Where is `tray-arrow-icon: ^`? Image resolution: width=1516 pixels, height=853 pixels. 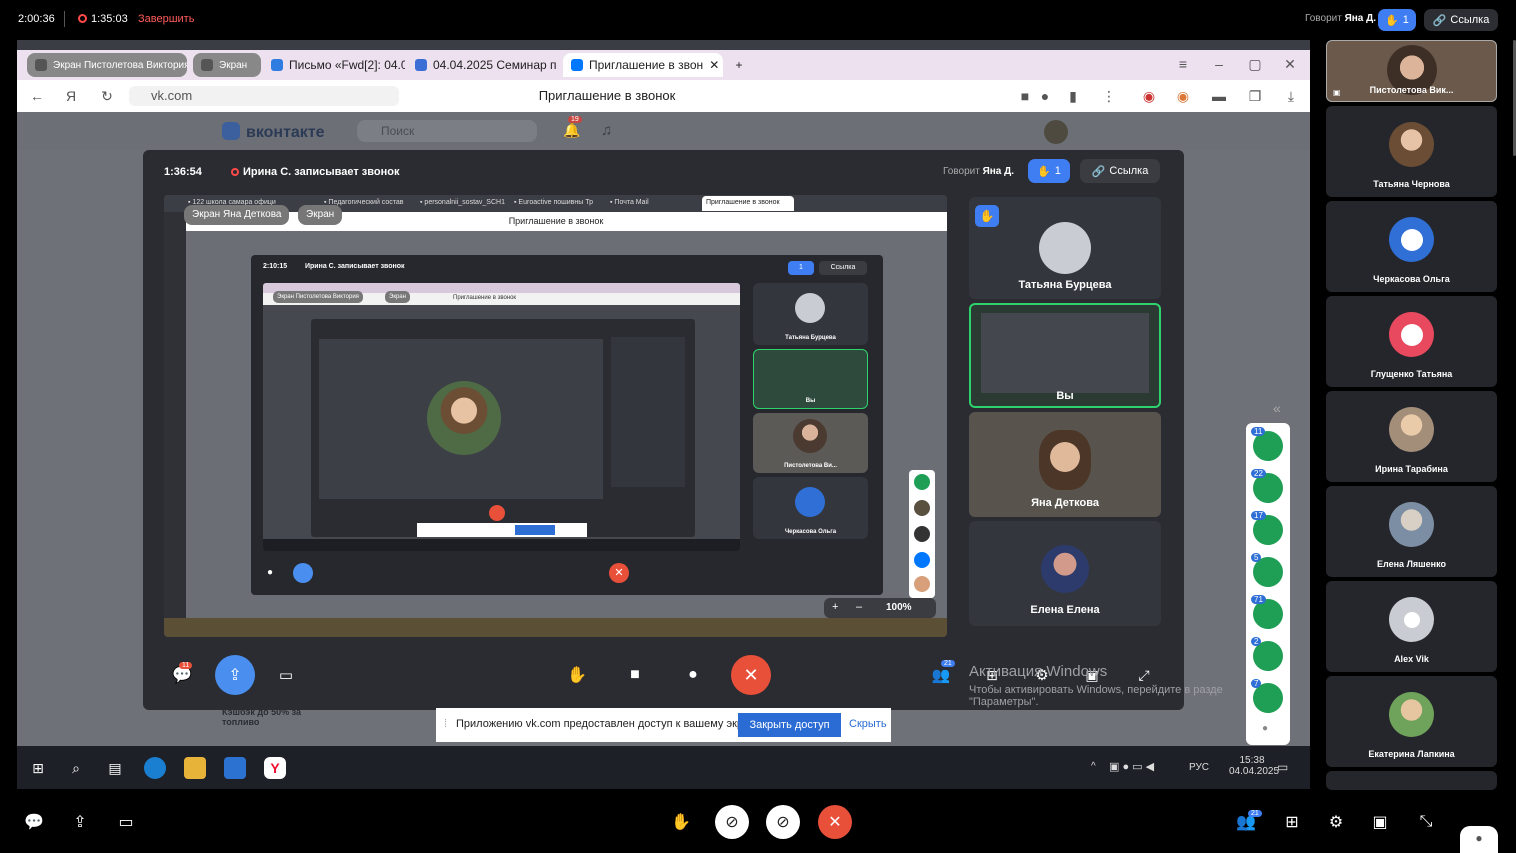 tray-arrow-icon: ^ is located at coordinates (1093, 766).